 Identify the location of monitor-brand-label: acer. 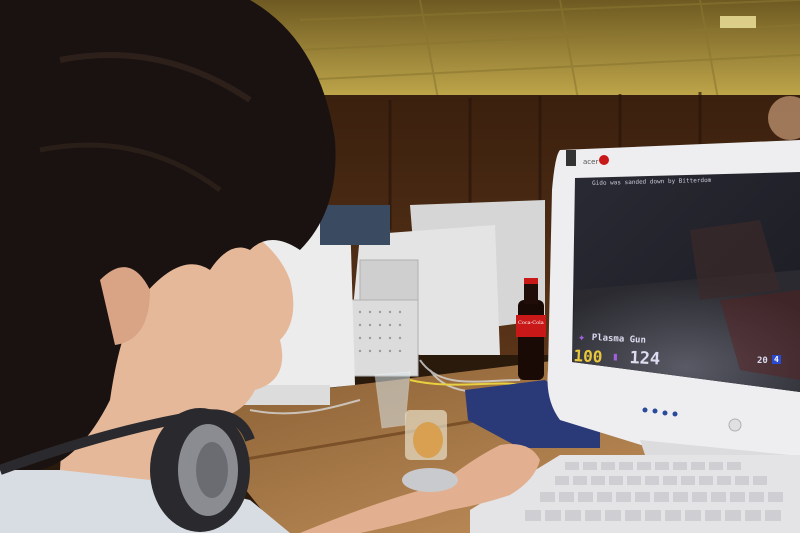
(591, 162).